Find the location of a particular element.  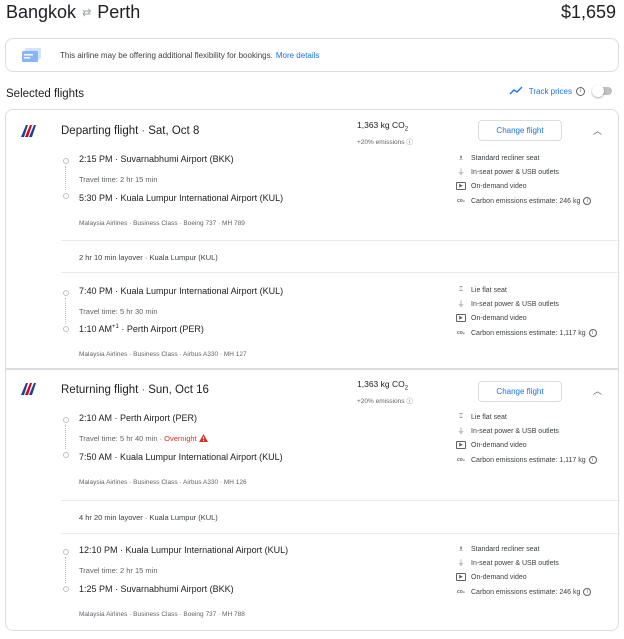

leg-title: Departing flight is located at coordinates (100, 131).